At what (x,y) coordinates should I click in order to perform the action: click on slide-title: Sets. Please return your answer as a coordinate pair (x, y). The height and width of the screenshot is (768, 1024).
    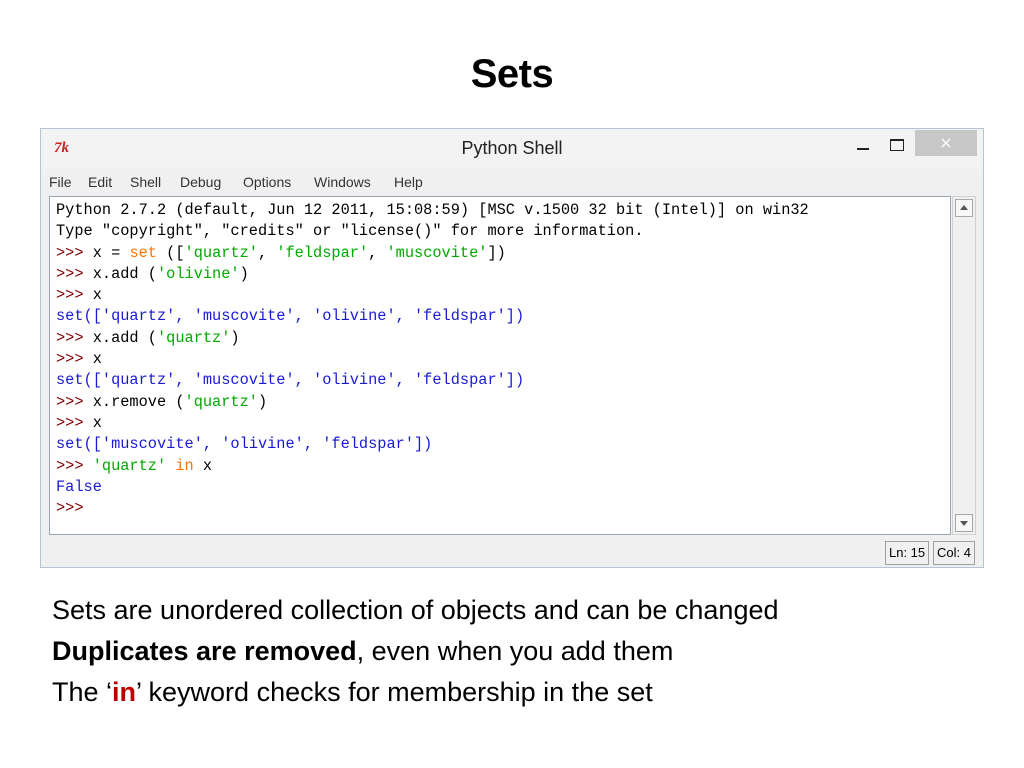
    Looking at the image, I should click on (512, 74).